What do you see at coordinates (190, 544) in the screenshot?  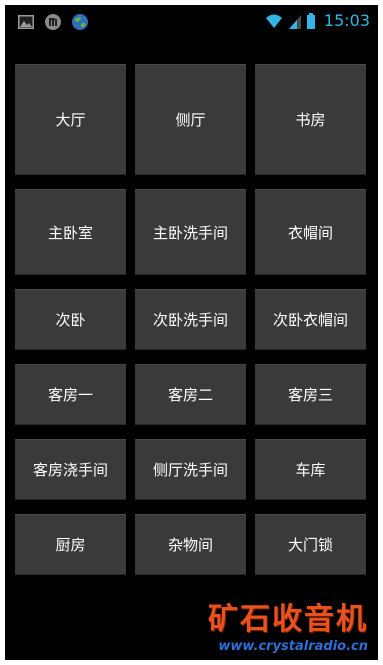 I see `room-button-utility-room: 杂物间` at bounding box center [190, 544].